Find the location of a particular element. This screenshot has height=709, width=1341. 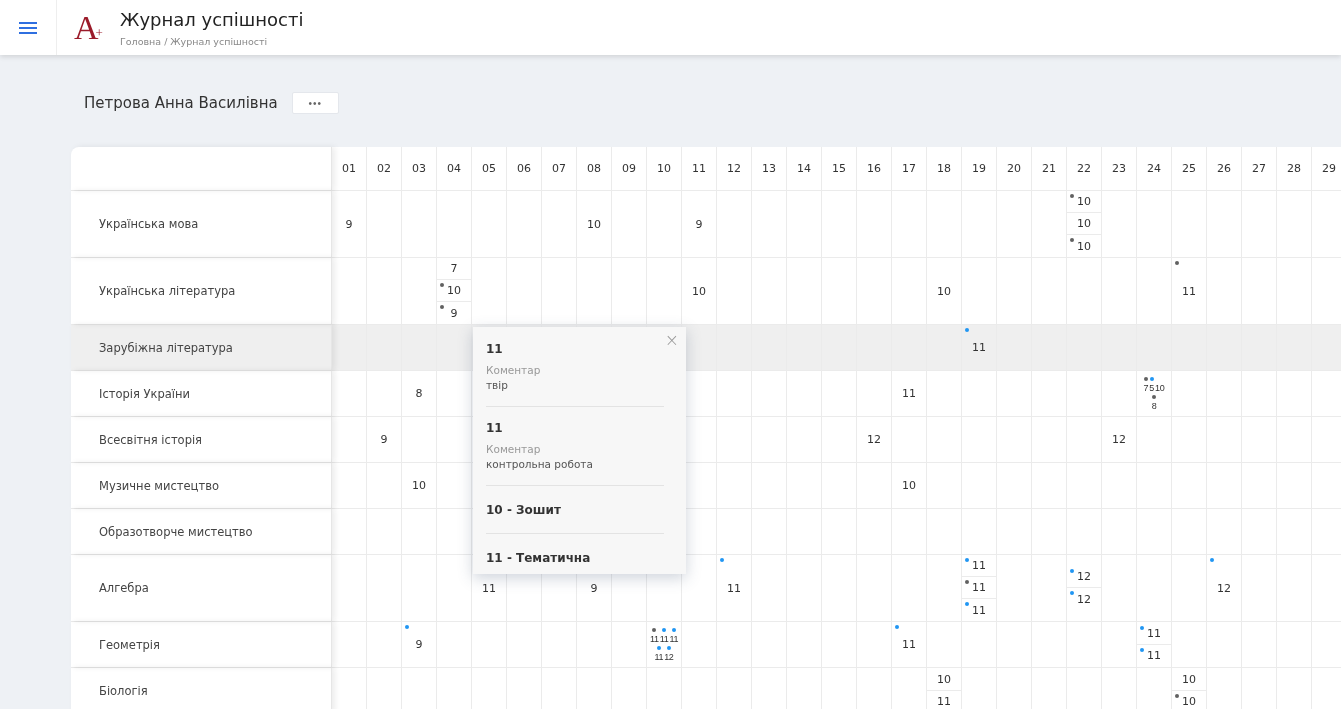

day-header: 24 is located at coordinates (1154, 168).